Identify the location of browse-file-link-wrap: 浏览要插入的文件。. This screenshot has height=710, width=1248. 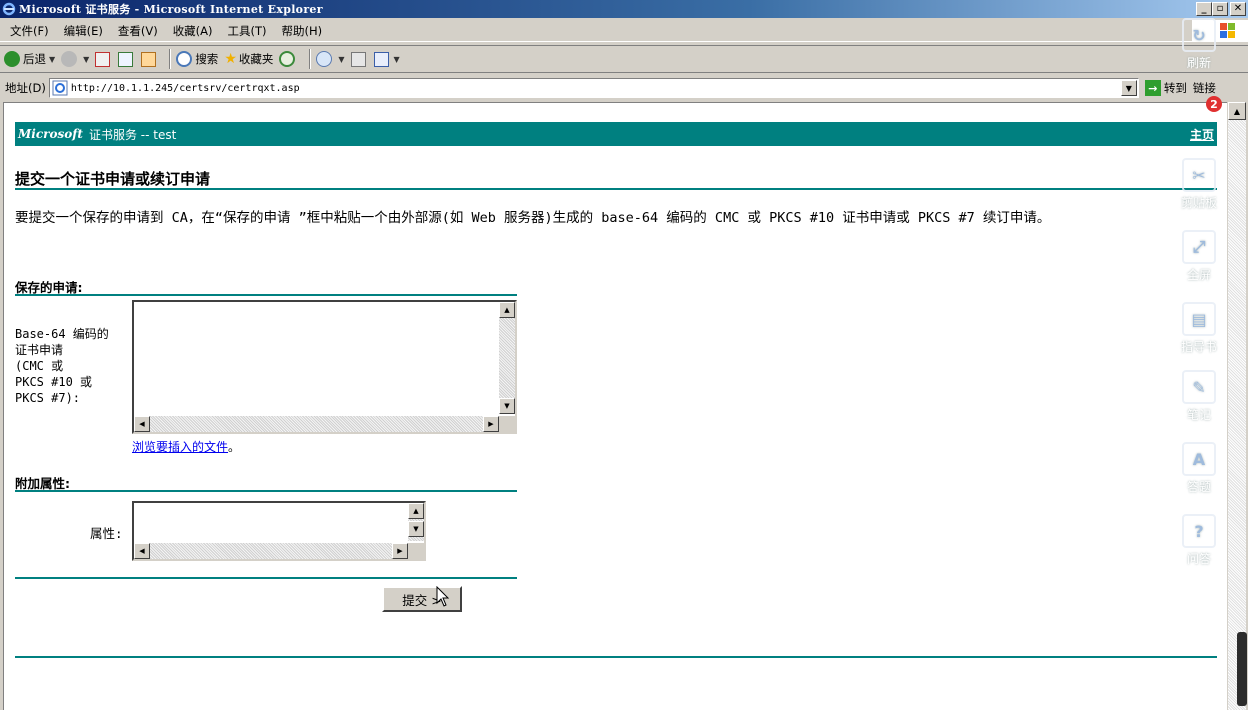
(186, 446).